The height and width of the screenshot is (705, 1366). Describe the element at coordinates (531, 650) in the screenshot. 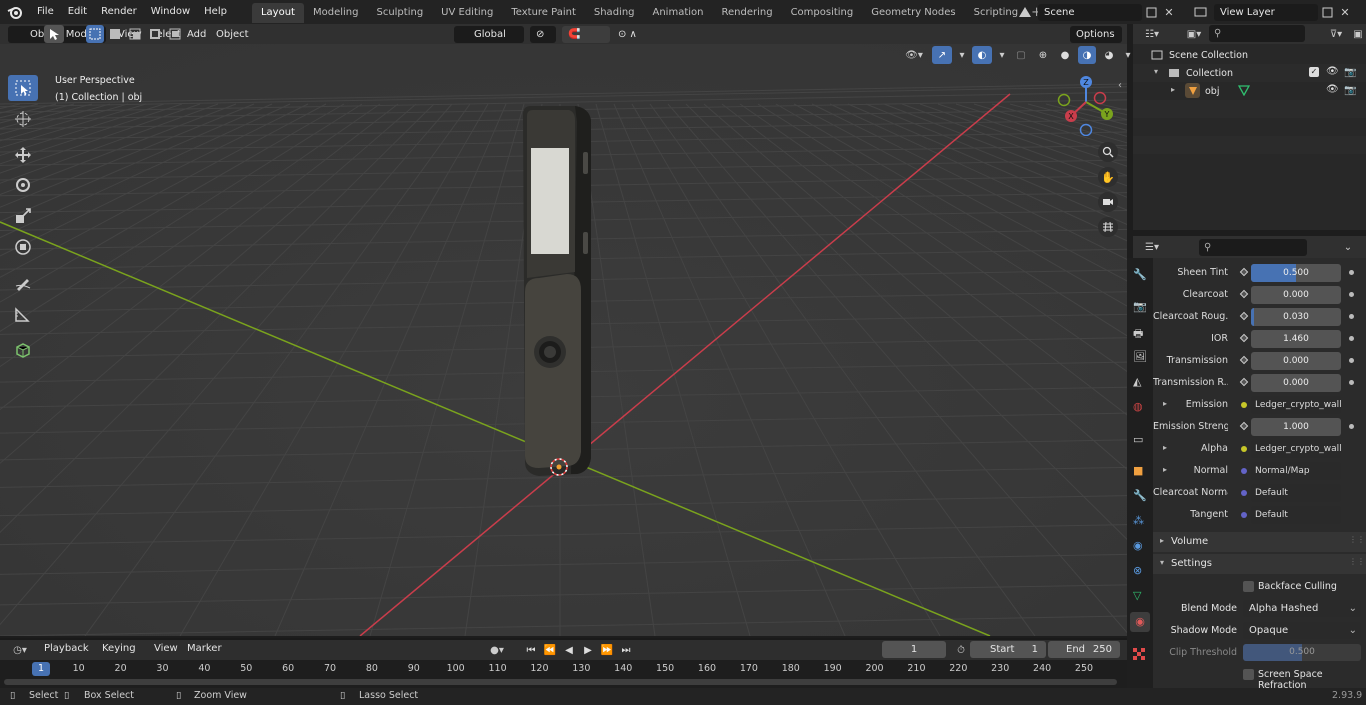

I see `jump-start-icon: ⏮` at that location.